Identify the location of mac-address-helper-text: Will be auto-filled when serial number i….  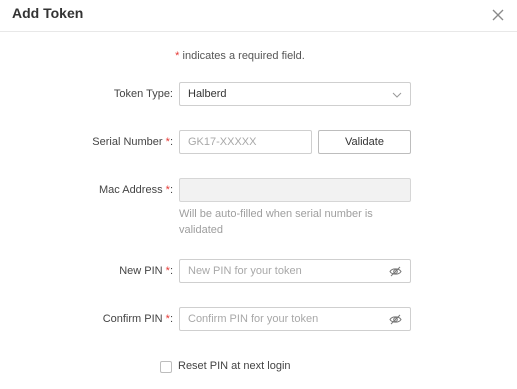
(276, 222).